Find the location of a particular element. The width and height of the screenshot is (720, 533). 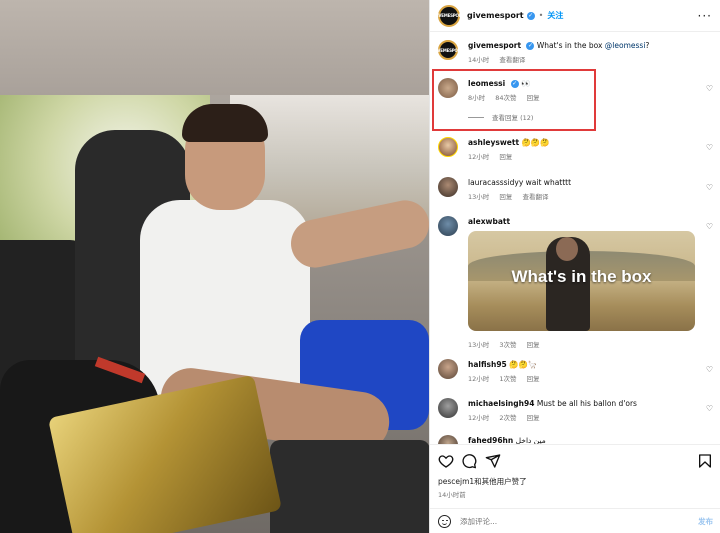

comment-text: 👀 is located at coordinates (526, 83).